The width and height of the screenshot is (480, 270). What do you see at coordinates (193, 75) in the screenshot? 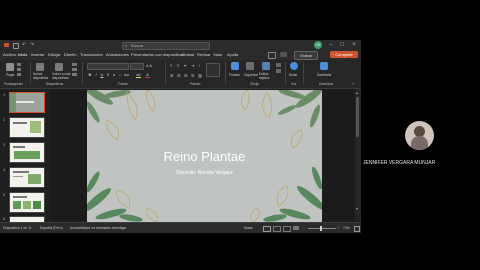
I see `justify-icon: ☰` at bounding box center [193, 75].